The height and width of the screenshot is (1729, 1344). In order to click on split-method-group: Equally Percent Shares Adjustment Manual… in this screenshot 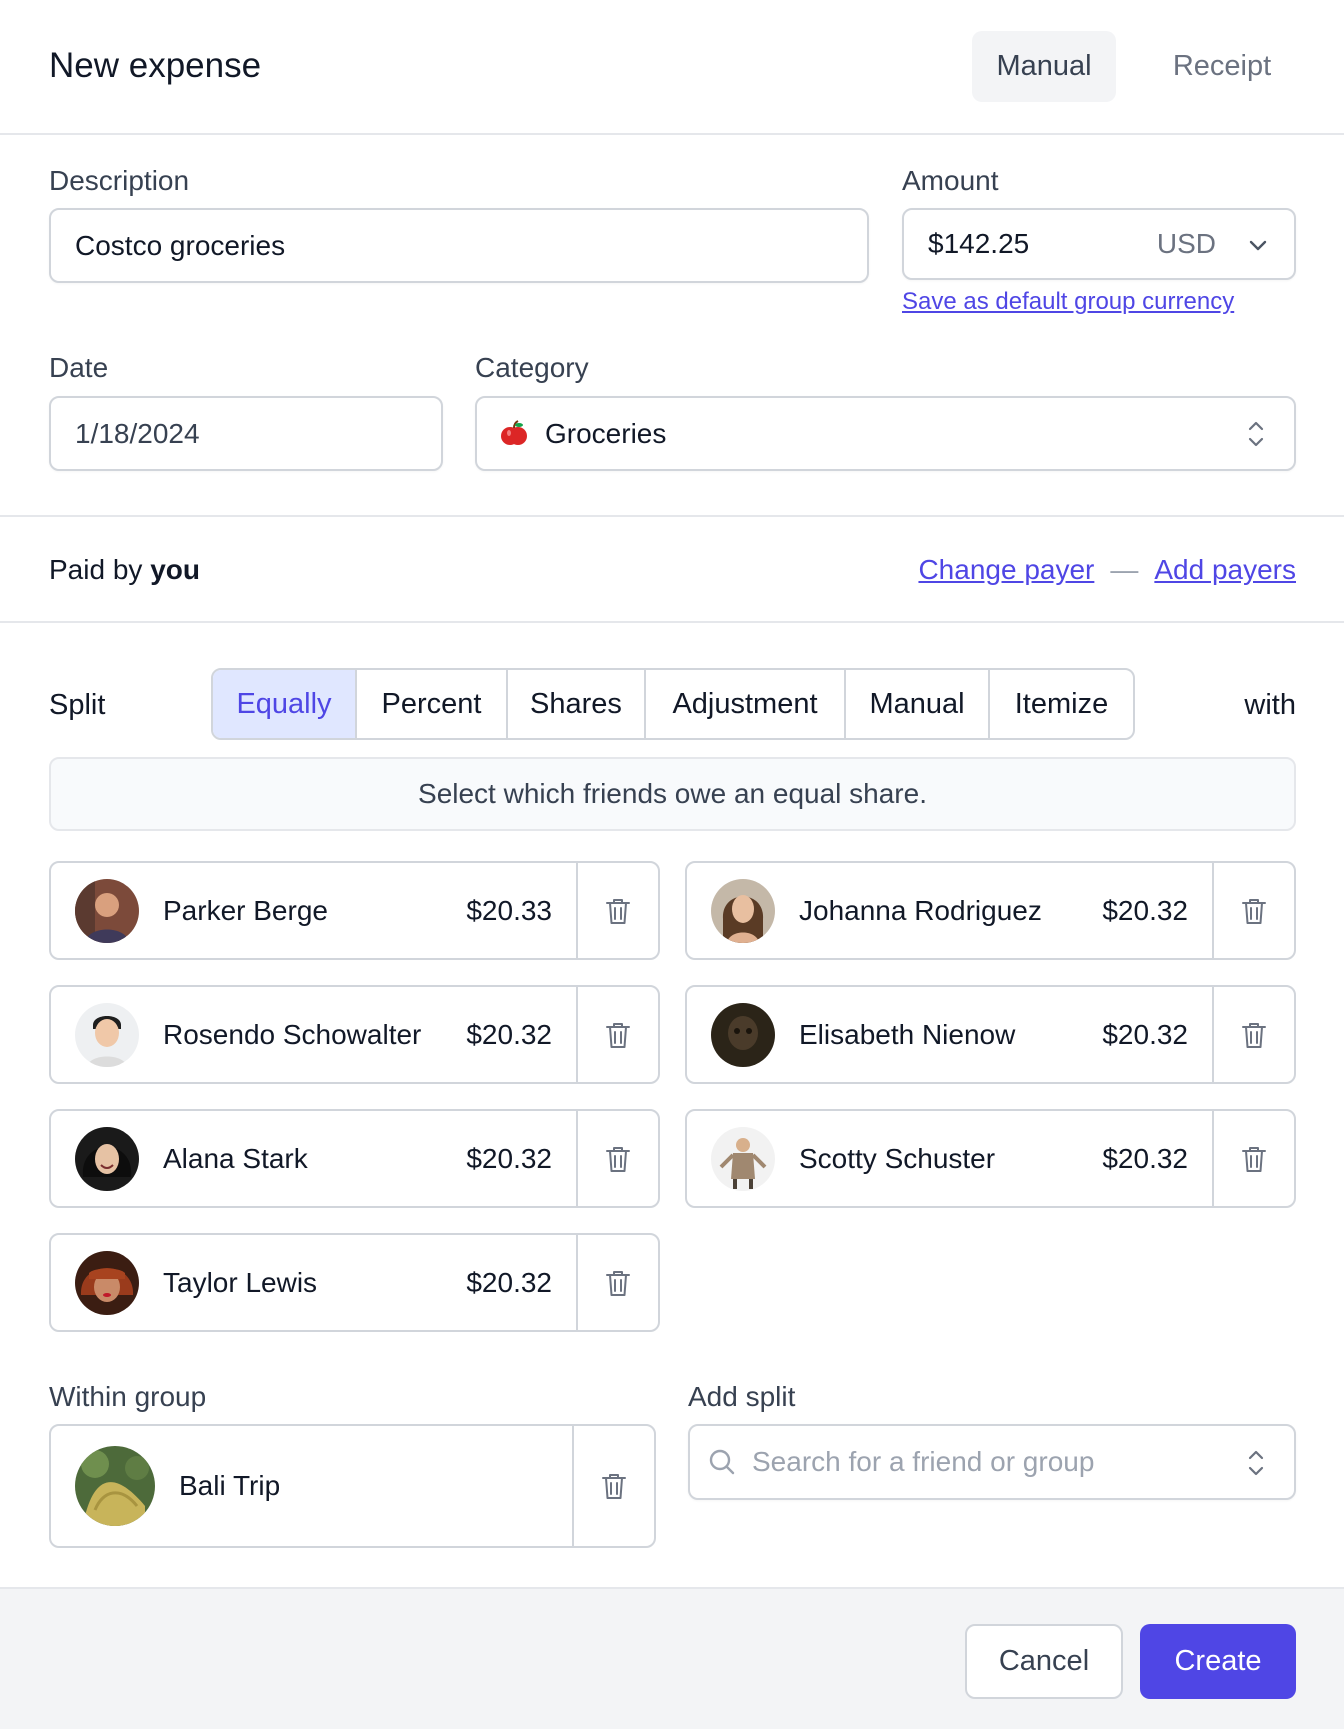, I will do `click(673, 704)`.